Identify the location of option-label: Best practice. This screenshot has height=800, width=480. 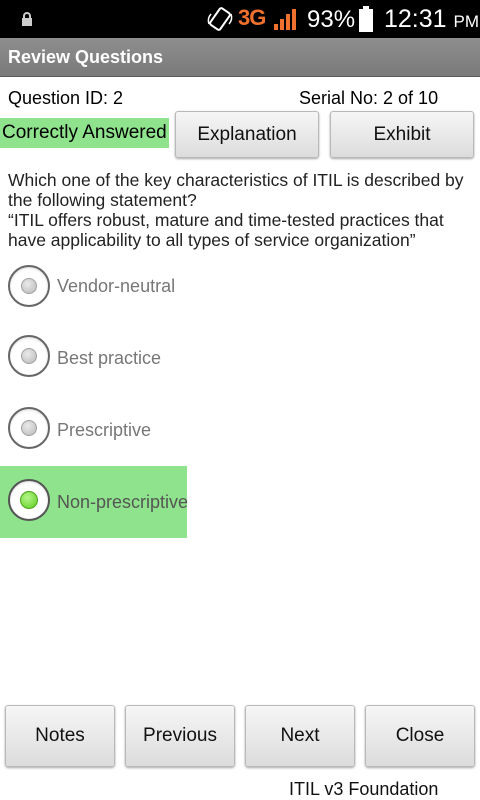
(109, 358).